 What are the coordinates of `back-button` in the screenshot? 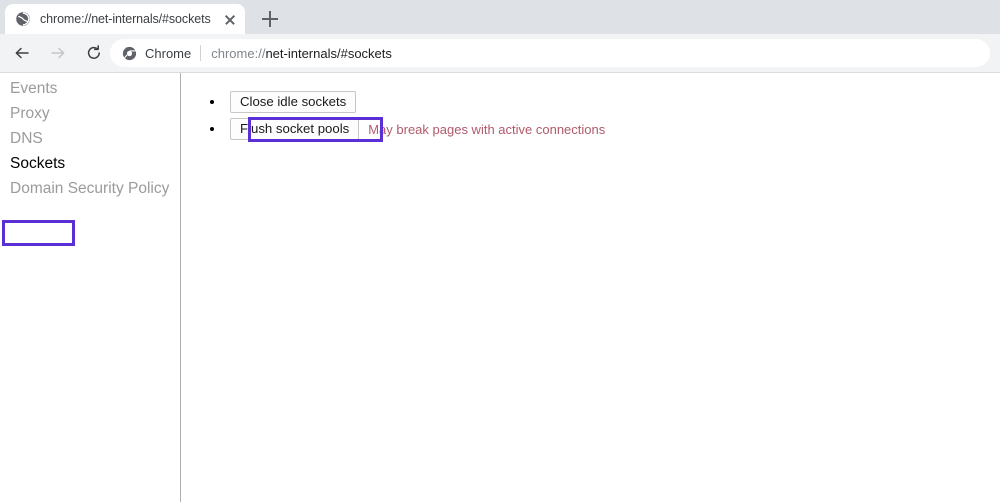 It's located at (22, 53).